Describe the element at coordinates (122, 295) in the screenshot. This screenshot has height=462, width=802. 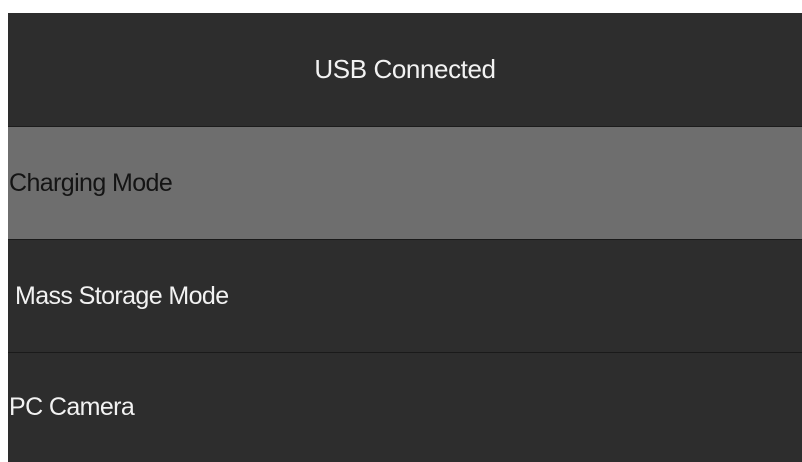
I see `menu-item-label: Mass Storage Mode` at that location.